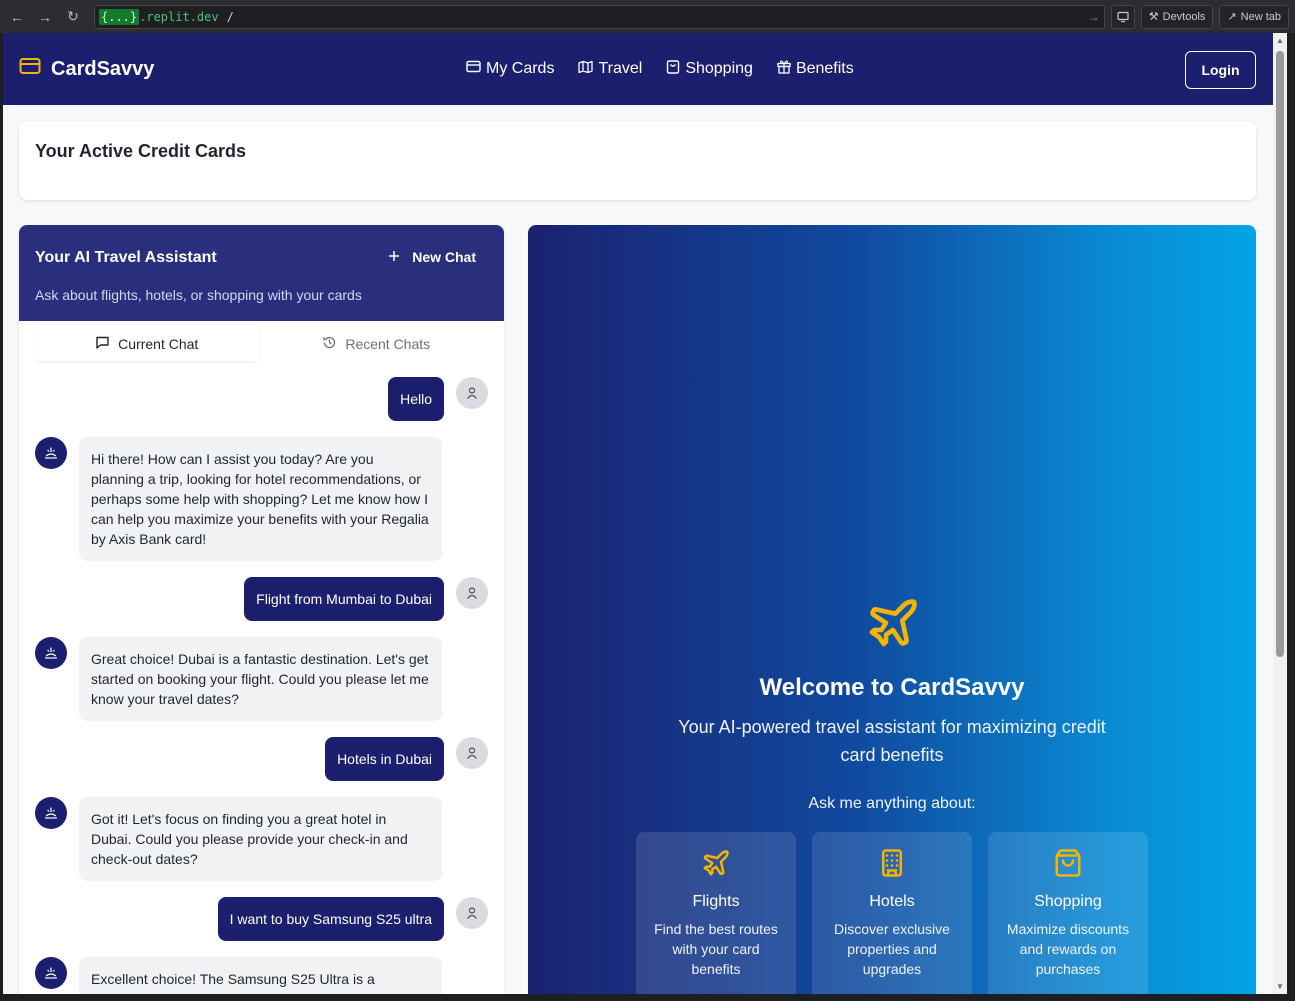 The width and height of the screenshot is (1295, 1001). What do you see at coordinates (892, 901) in the screenshot?
I see `feature-title: Hotels` at bounding box center [892, 901].